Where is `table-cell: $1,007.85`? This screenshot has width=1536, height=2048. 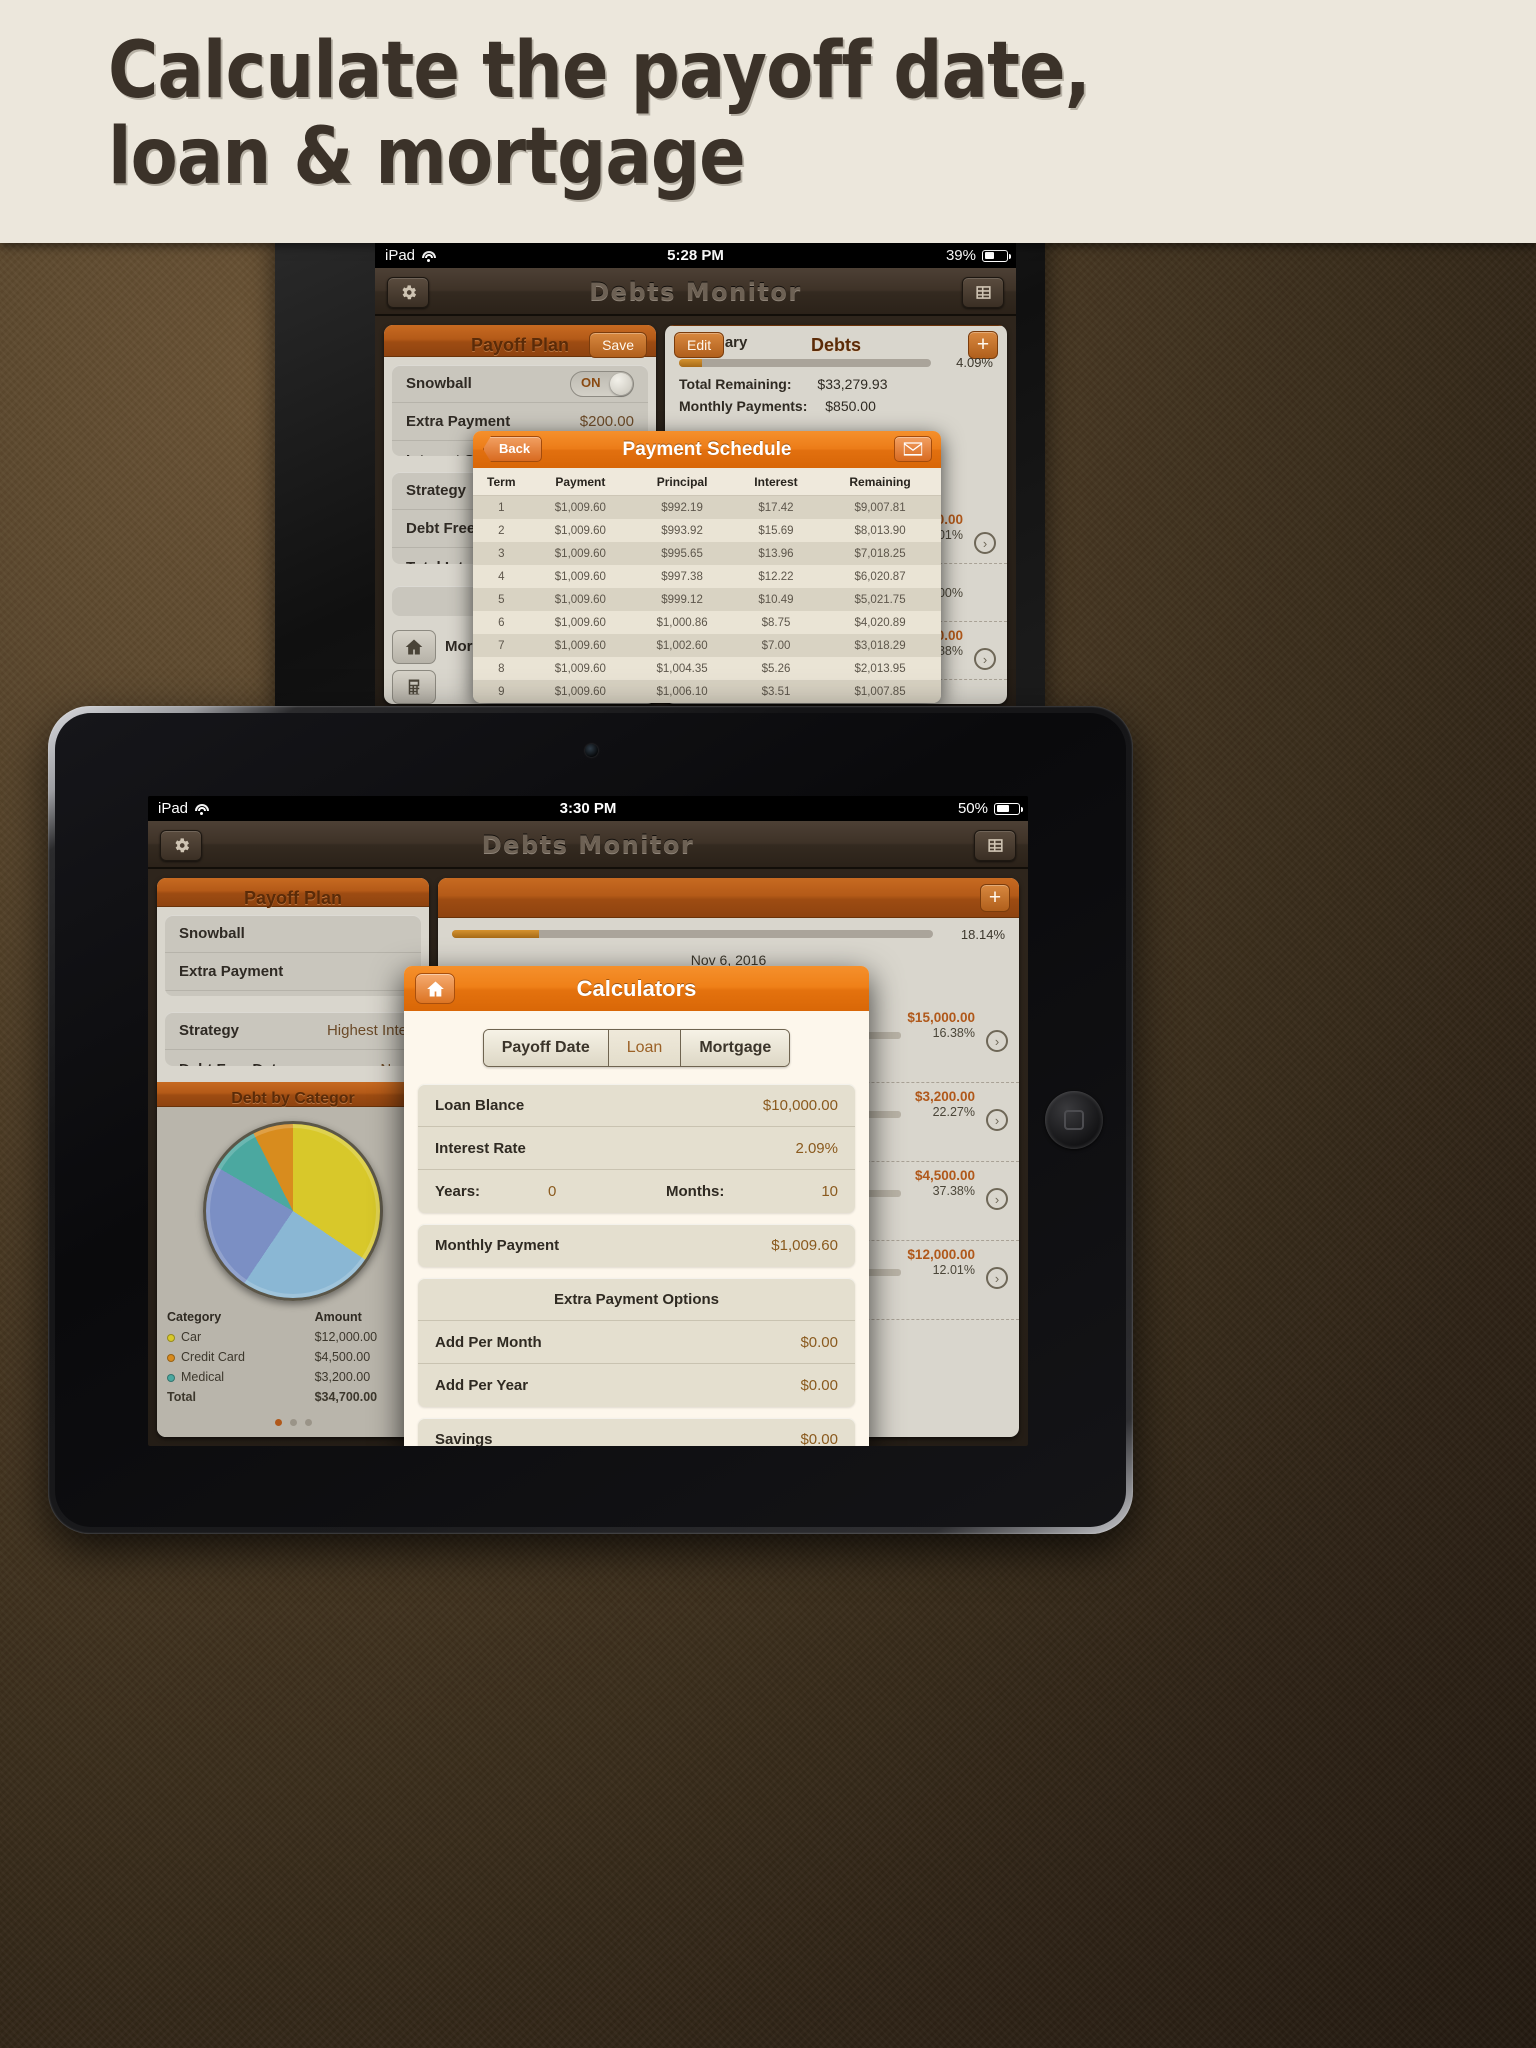
table-cell: $1,007.85 is located at coordinates (880, 691).